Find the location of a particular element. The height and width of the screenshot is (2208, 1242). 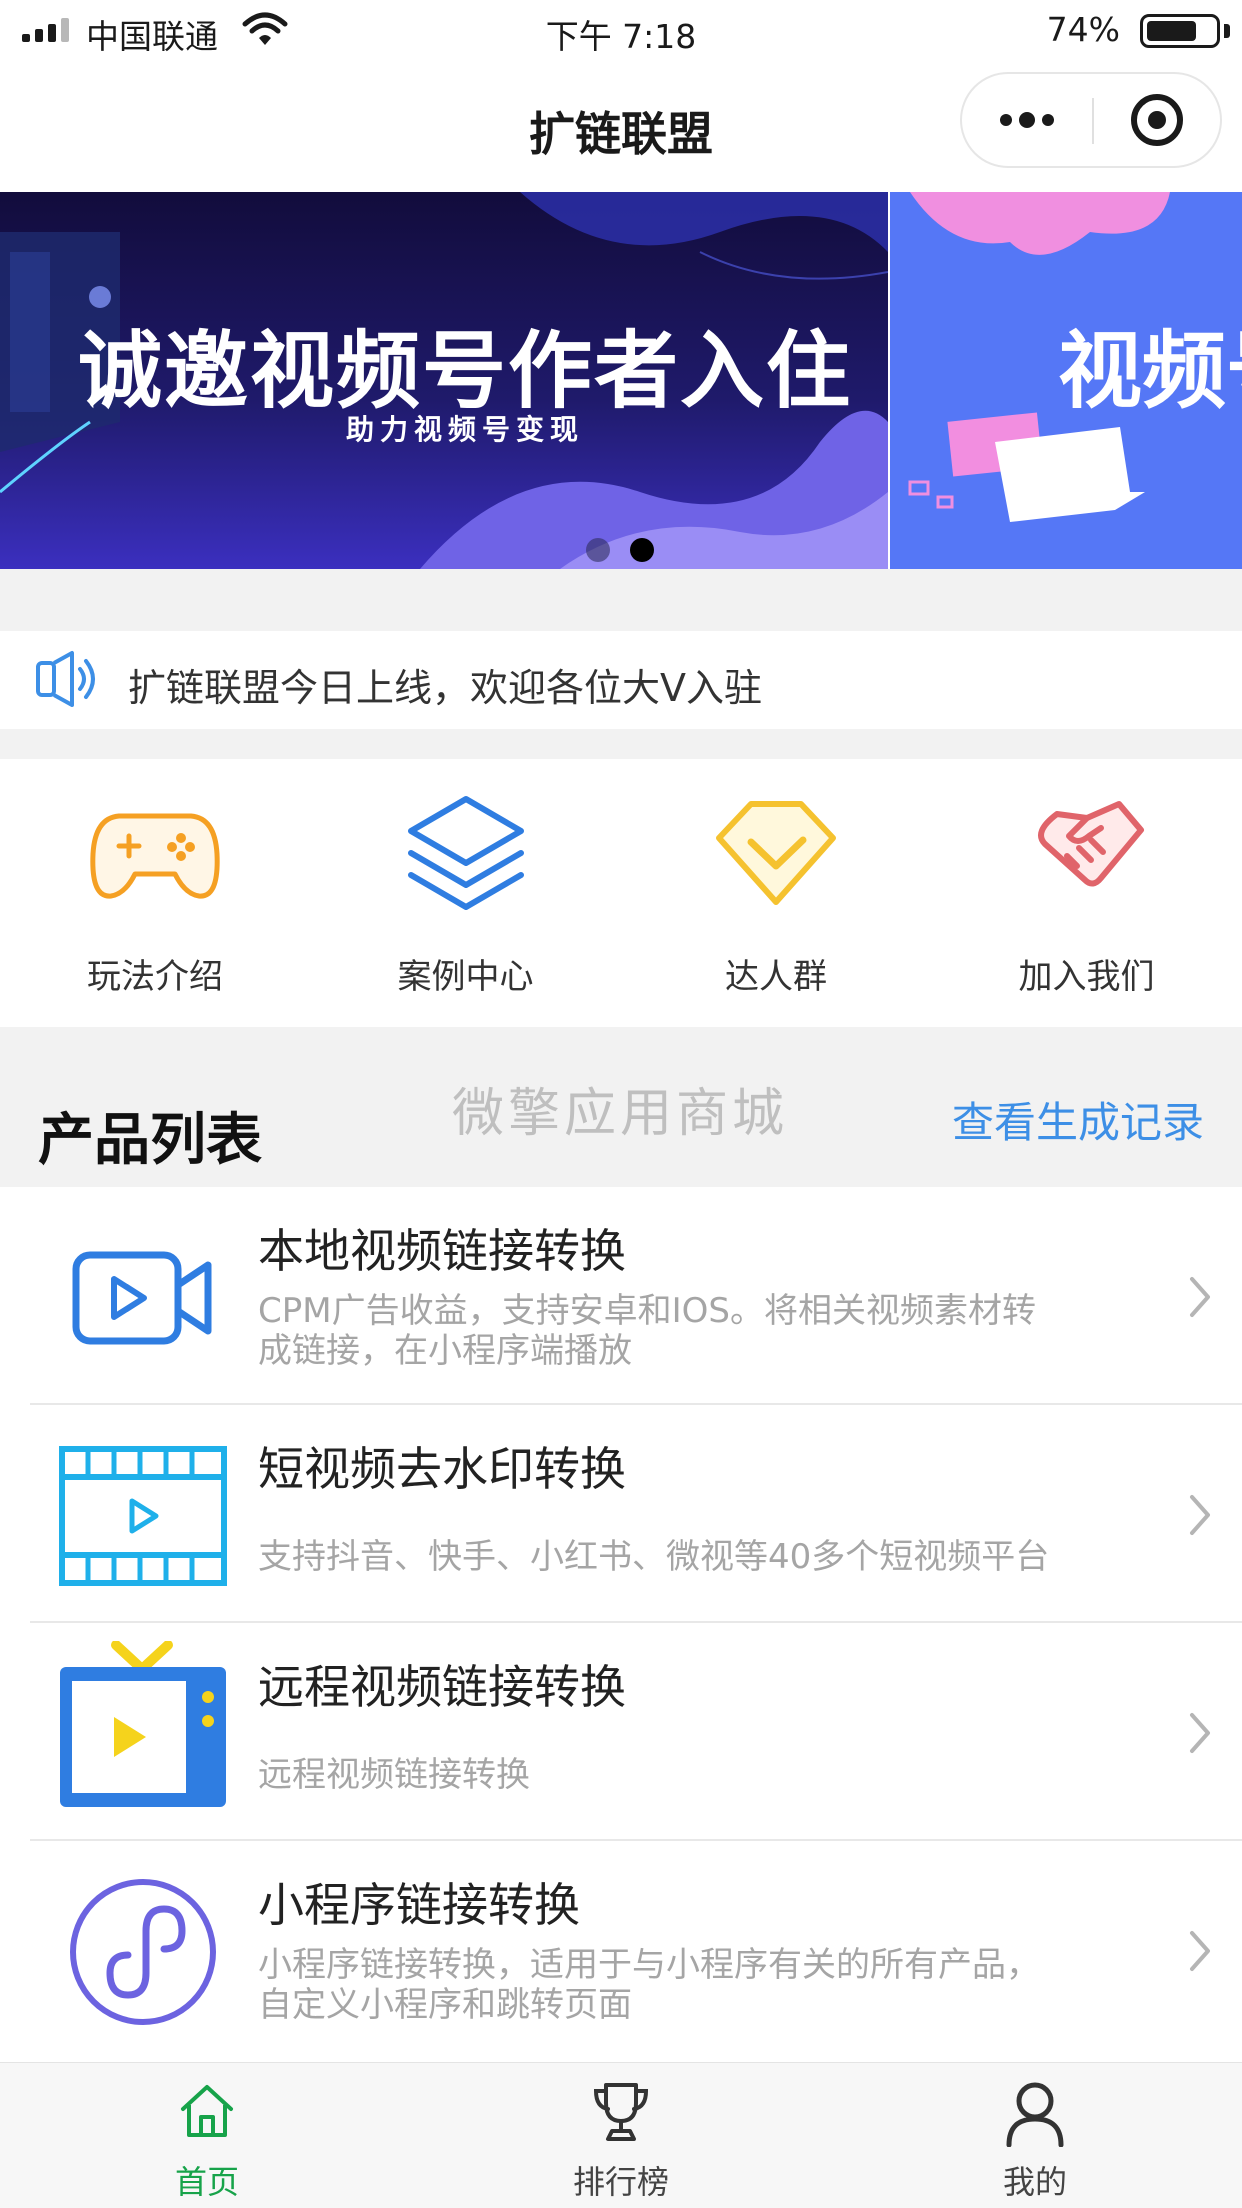

nav-bar: 扩链联盟 is located at coordinates (621, 128).